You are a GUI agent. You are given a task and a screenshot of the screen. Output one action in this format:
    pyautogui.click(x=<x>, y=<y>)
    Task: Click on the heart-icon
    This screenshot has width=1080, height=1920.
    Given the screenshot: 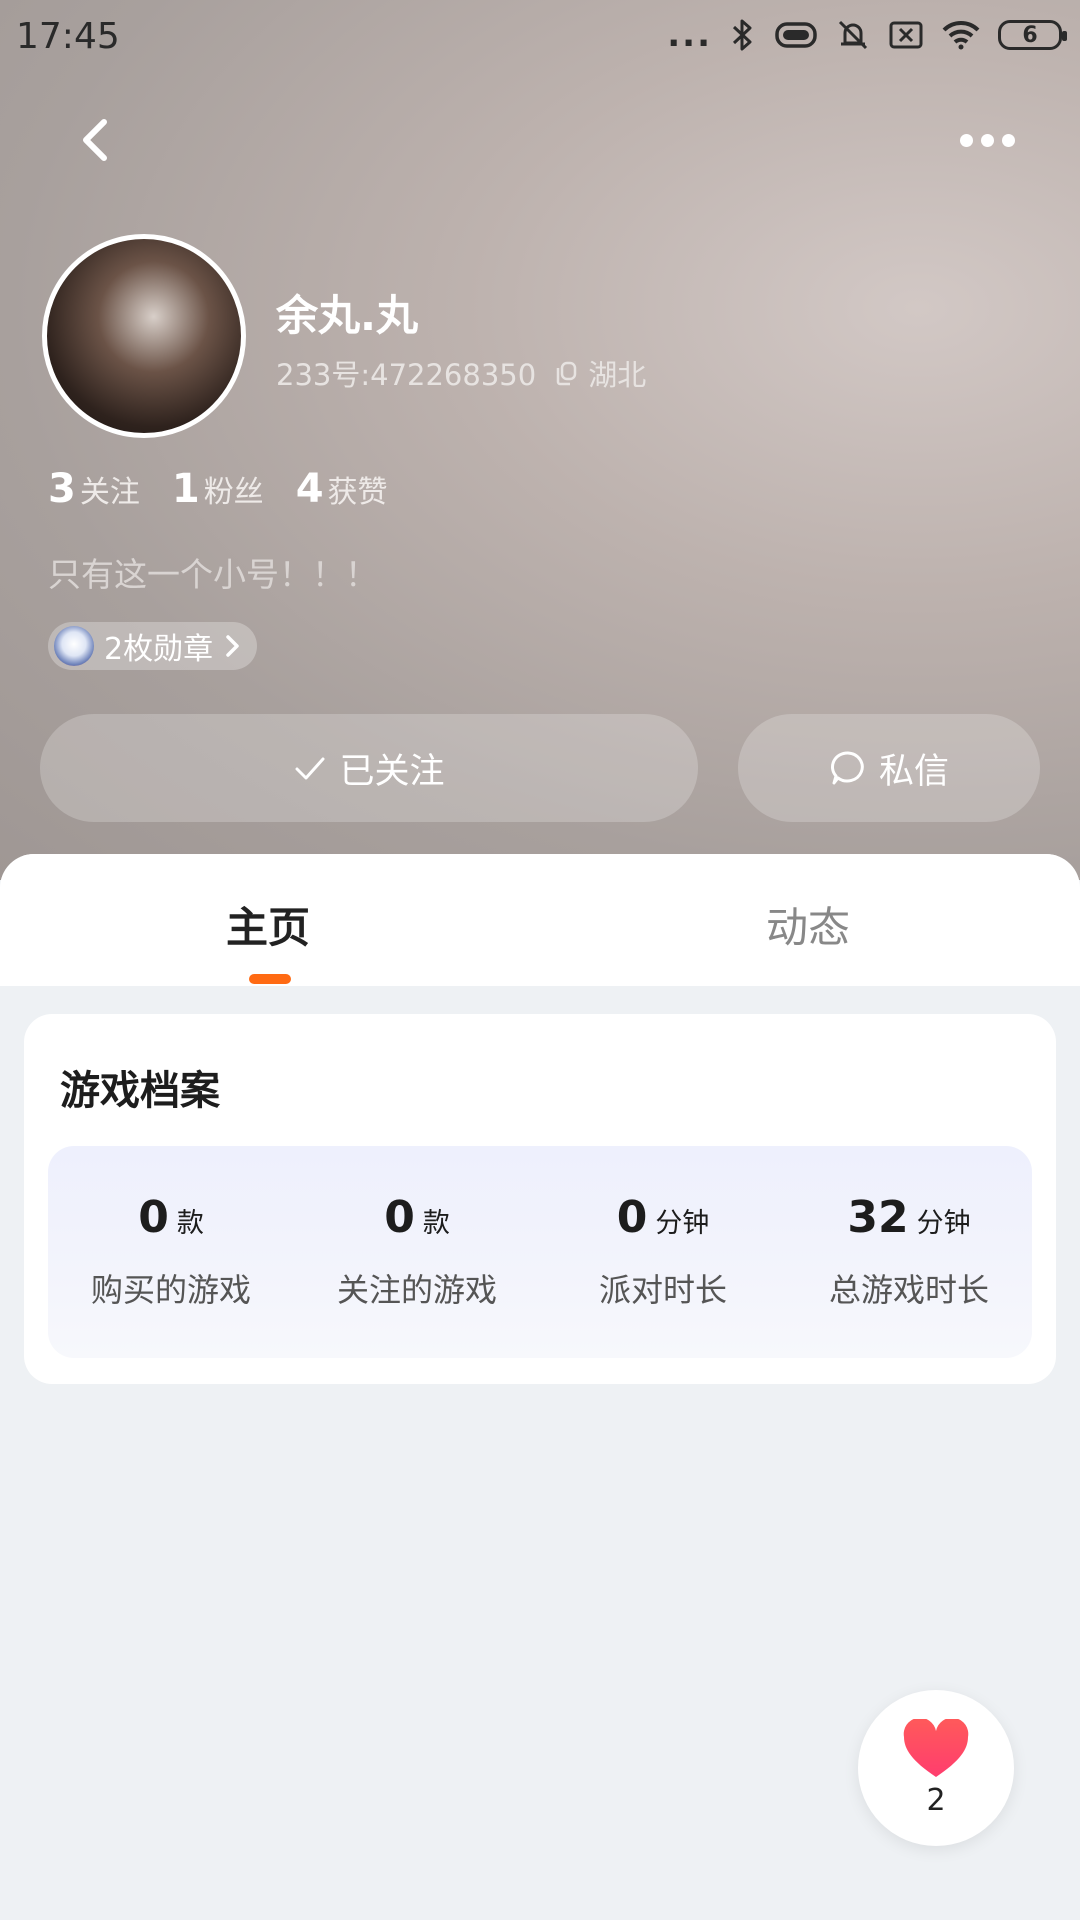 What is the action you would take?
    pyautogui.click(x=936, y=1747)
    